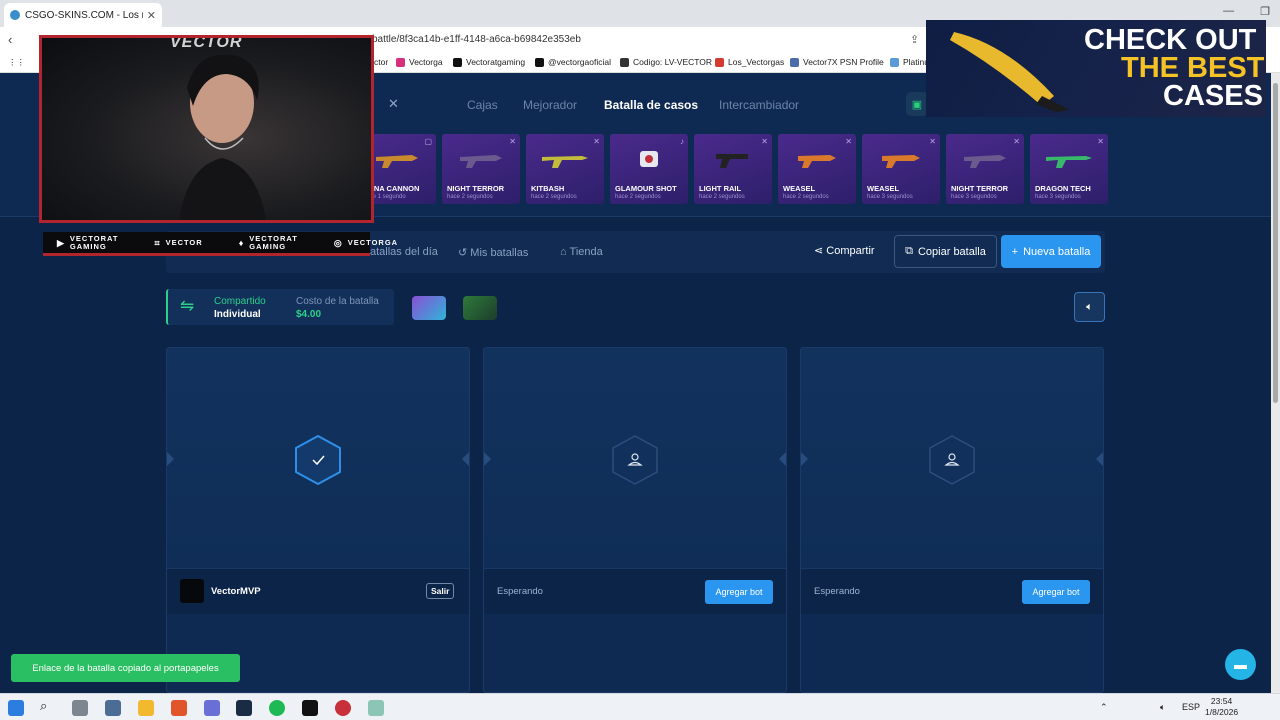  What do you see at coordinates (1015, 251) in the screenshot?
I see `plus-icon: +` at bounding box center [1015, 251].